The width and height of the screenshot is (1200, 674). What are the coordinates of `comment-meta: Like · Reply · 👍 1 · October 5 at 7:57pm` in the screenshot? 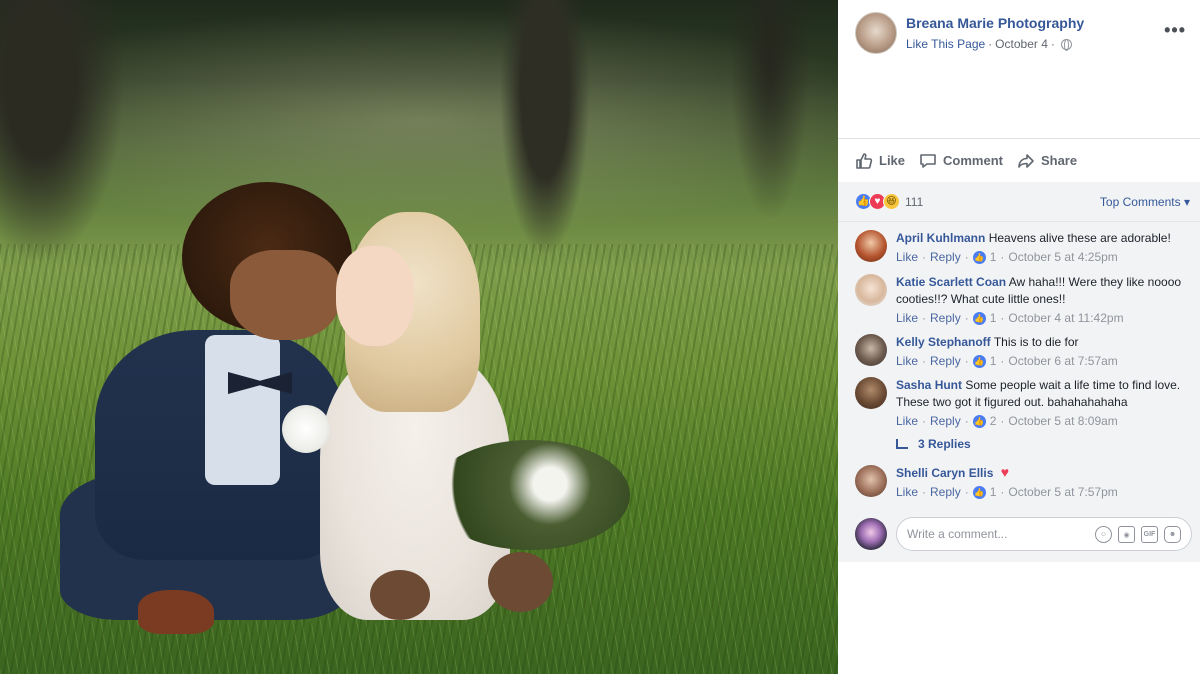 It's located at (1007, 492).